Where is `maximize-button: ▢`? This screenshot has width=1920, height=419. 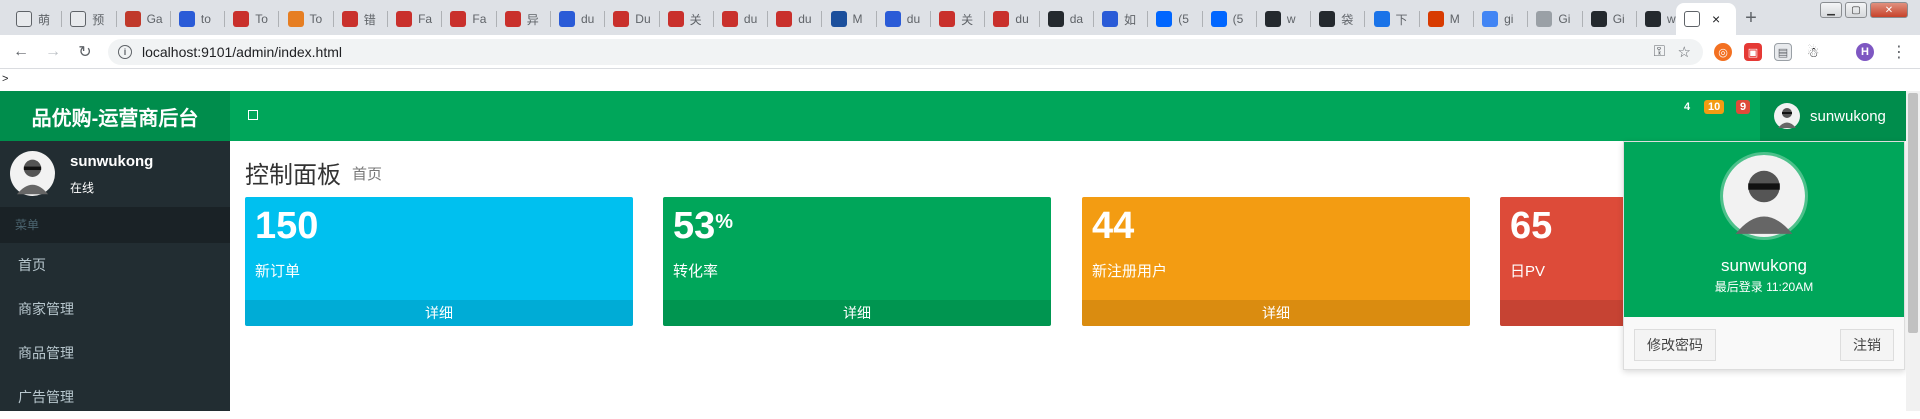 maximize-button: ▢ is located at coordinates (1856, 10).